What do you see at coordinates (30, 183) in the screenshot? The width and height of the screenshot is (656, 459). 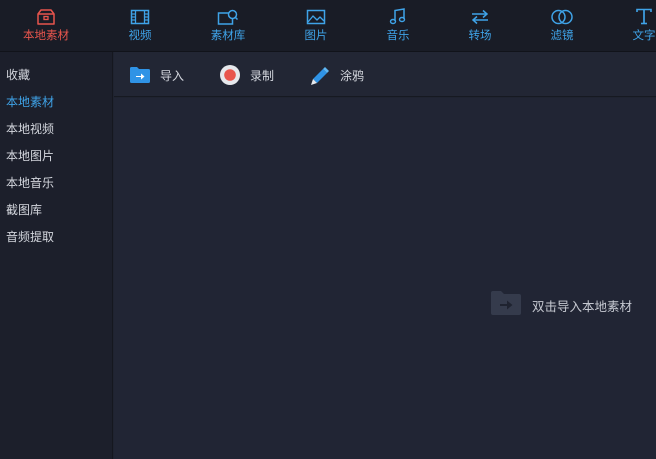 I see `sidebar-item-local-music: 本地音乐` at bounding box center [30, 183].